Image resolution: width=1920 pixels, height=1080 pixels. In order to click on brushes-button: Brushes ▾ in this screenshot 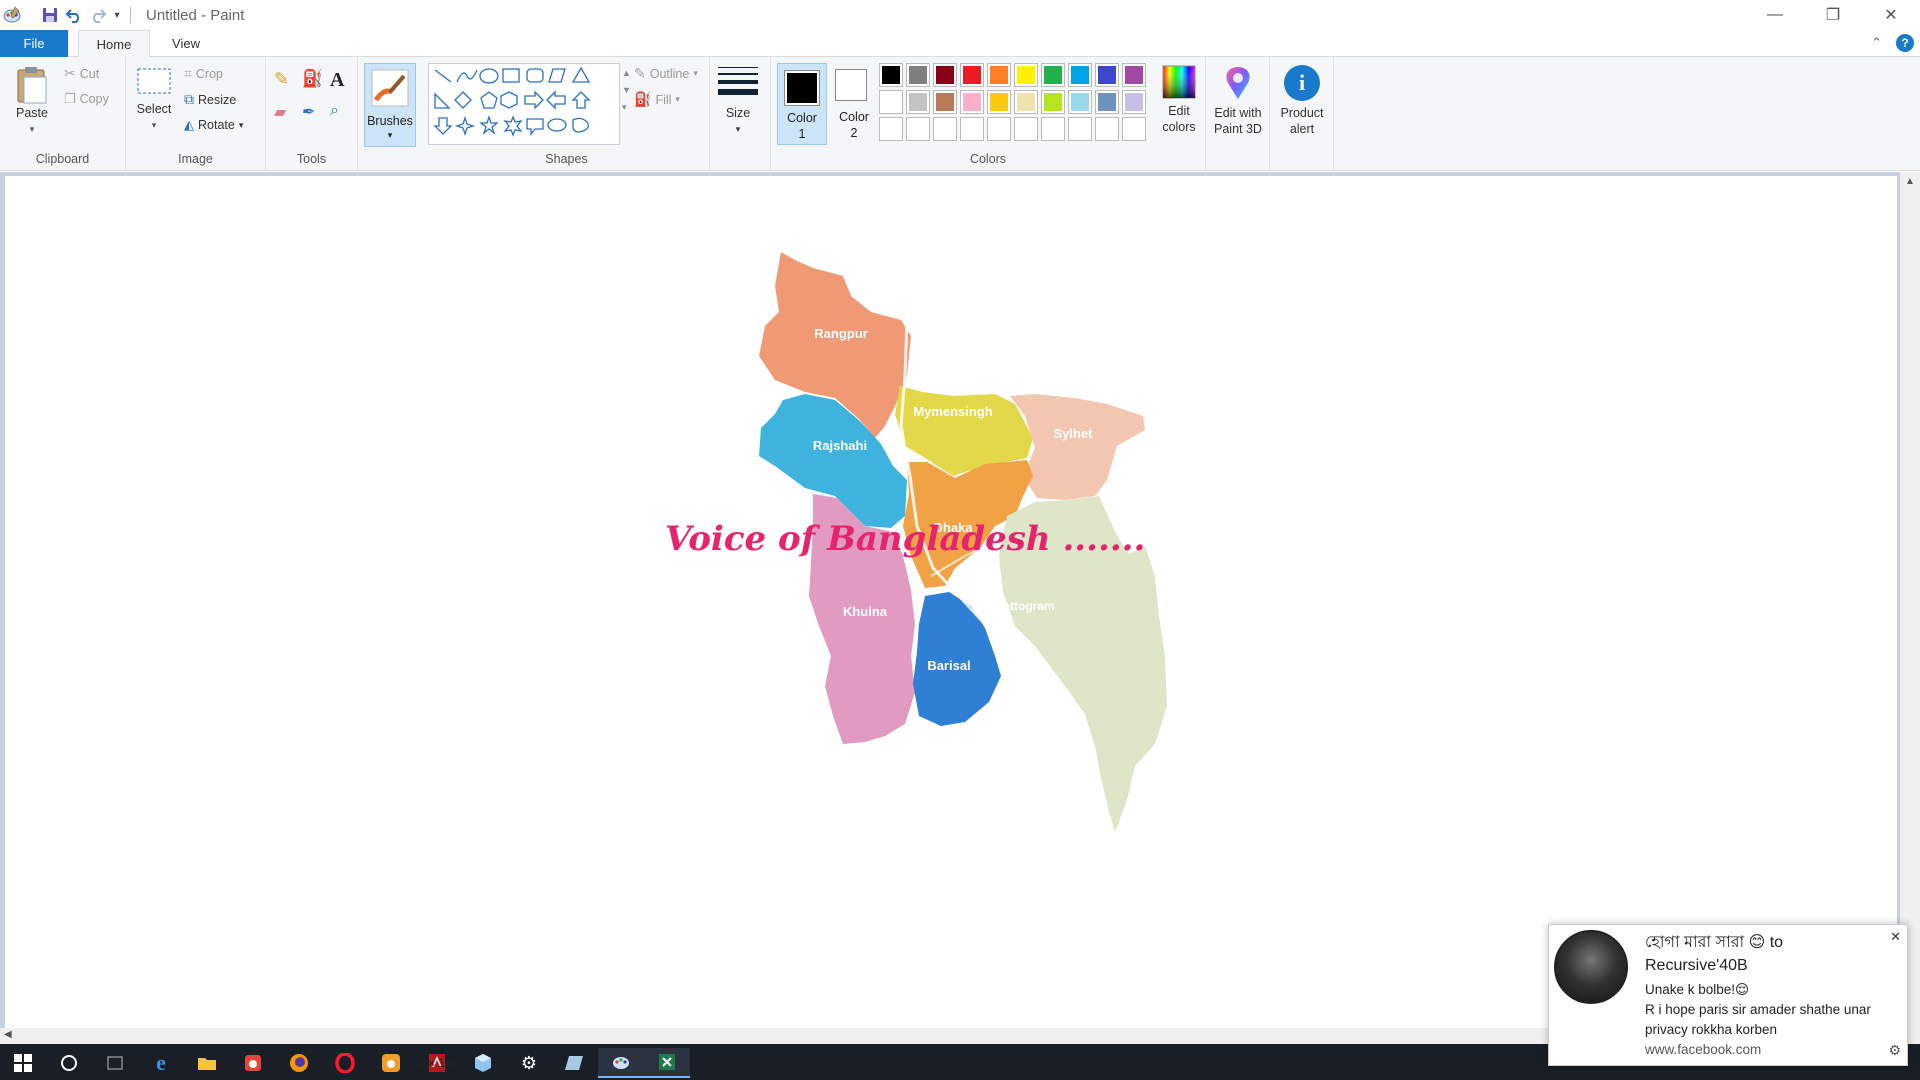, I will do `click(390, 105)`.